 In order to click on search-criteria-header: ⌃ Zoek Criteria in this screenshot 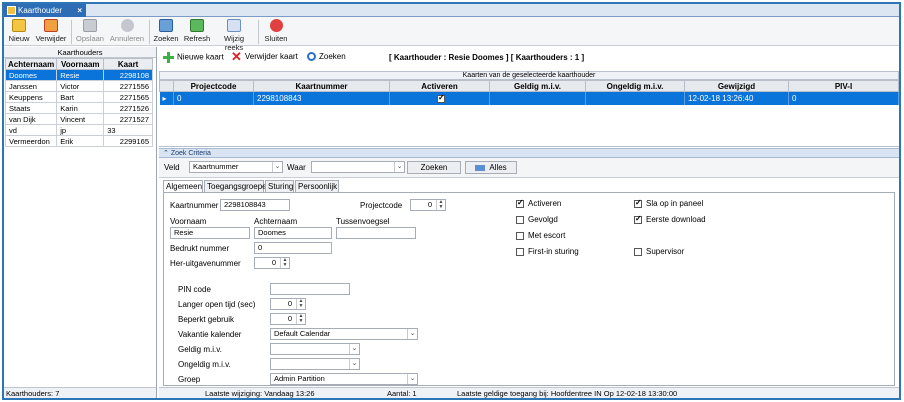, I will do `click(529, 153)`.